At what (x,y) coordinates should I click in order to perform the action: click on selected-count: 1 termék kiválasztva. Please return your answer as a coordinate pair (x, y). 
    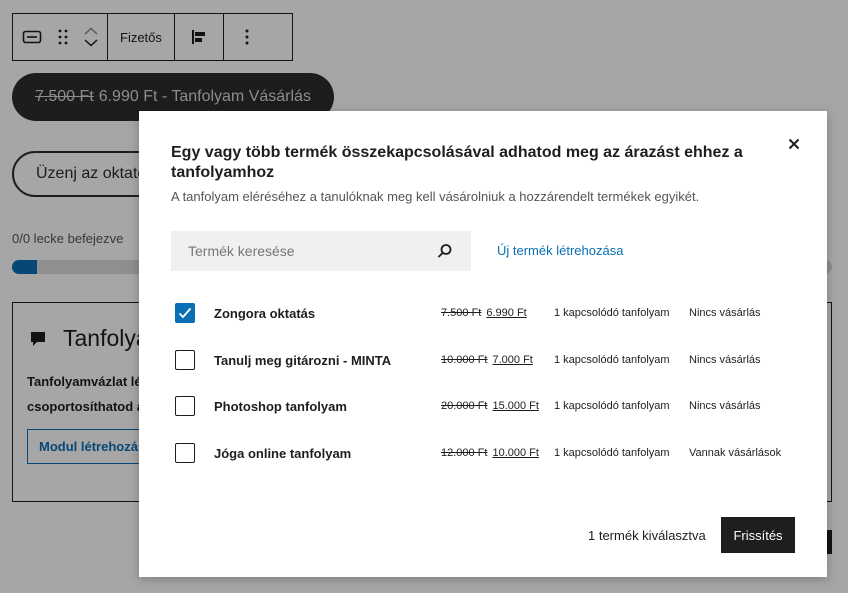
    Looking at the image, I should click on (647, 535).